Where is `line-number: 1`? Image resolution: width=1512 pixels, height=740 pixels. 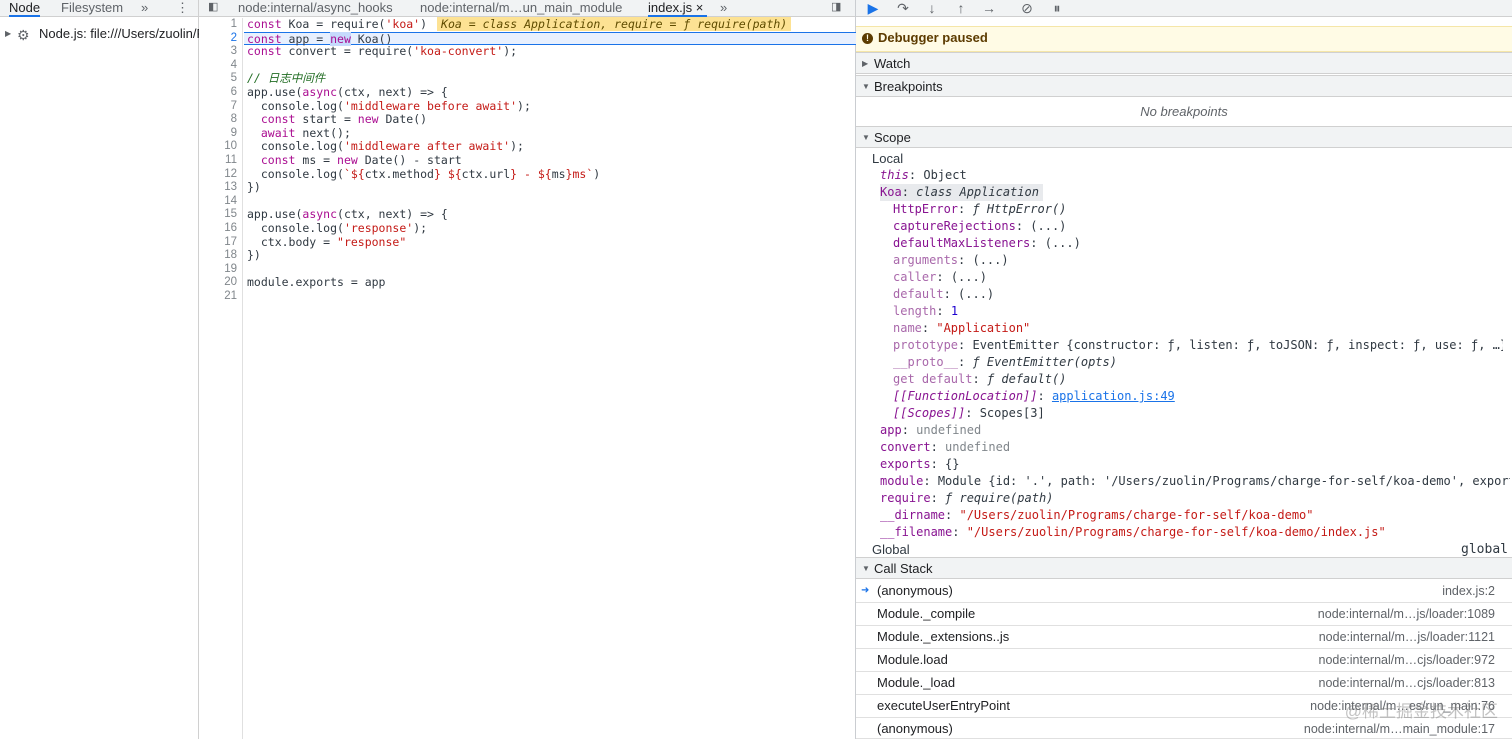
line-number: 1 is located at coordinates (220, 25).